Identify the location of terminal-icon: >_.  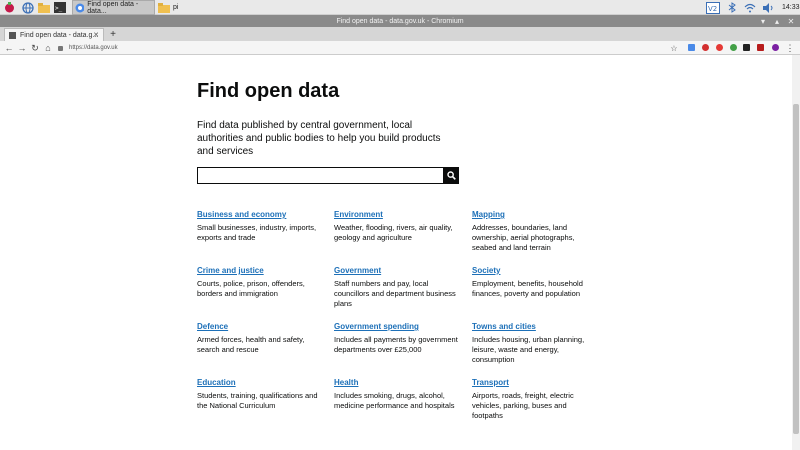
(59, 7).